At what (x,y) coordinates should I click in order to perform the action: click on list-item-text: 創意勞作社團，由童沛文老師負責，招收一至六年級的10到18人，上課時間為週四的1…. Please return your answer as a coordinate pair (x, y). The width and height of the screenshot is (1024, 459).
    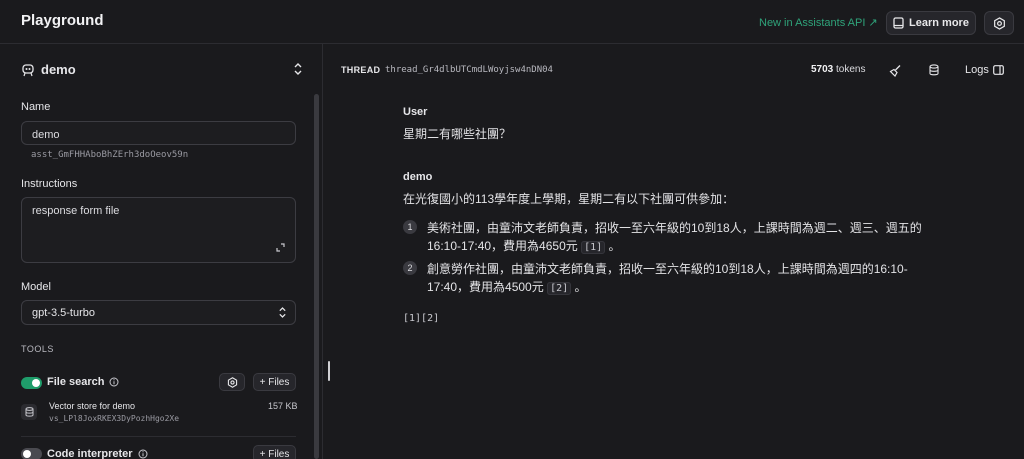
    Looking at the image, I should click on (667, 269).